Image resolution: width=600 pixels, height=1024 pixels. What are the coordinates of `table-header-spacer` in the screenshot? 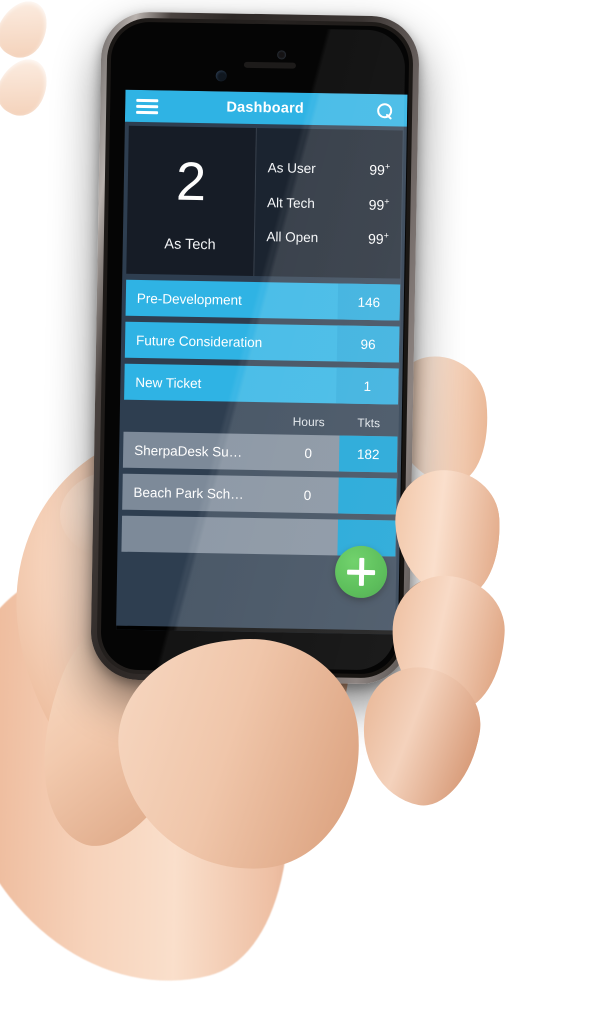 It's located at (201, 420).